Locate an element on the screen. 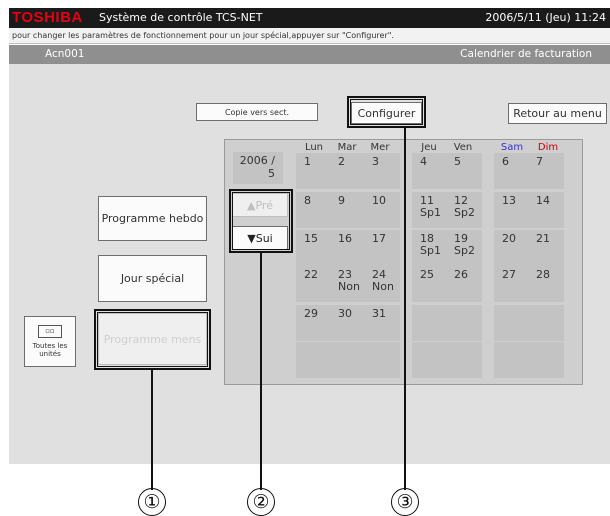  month-label: 2006 / 5 is located at coordinates (258, 168).